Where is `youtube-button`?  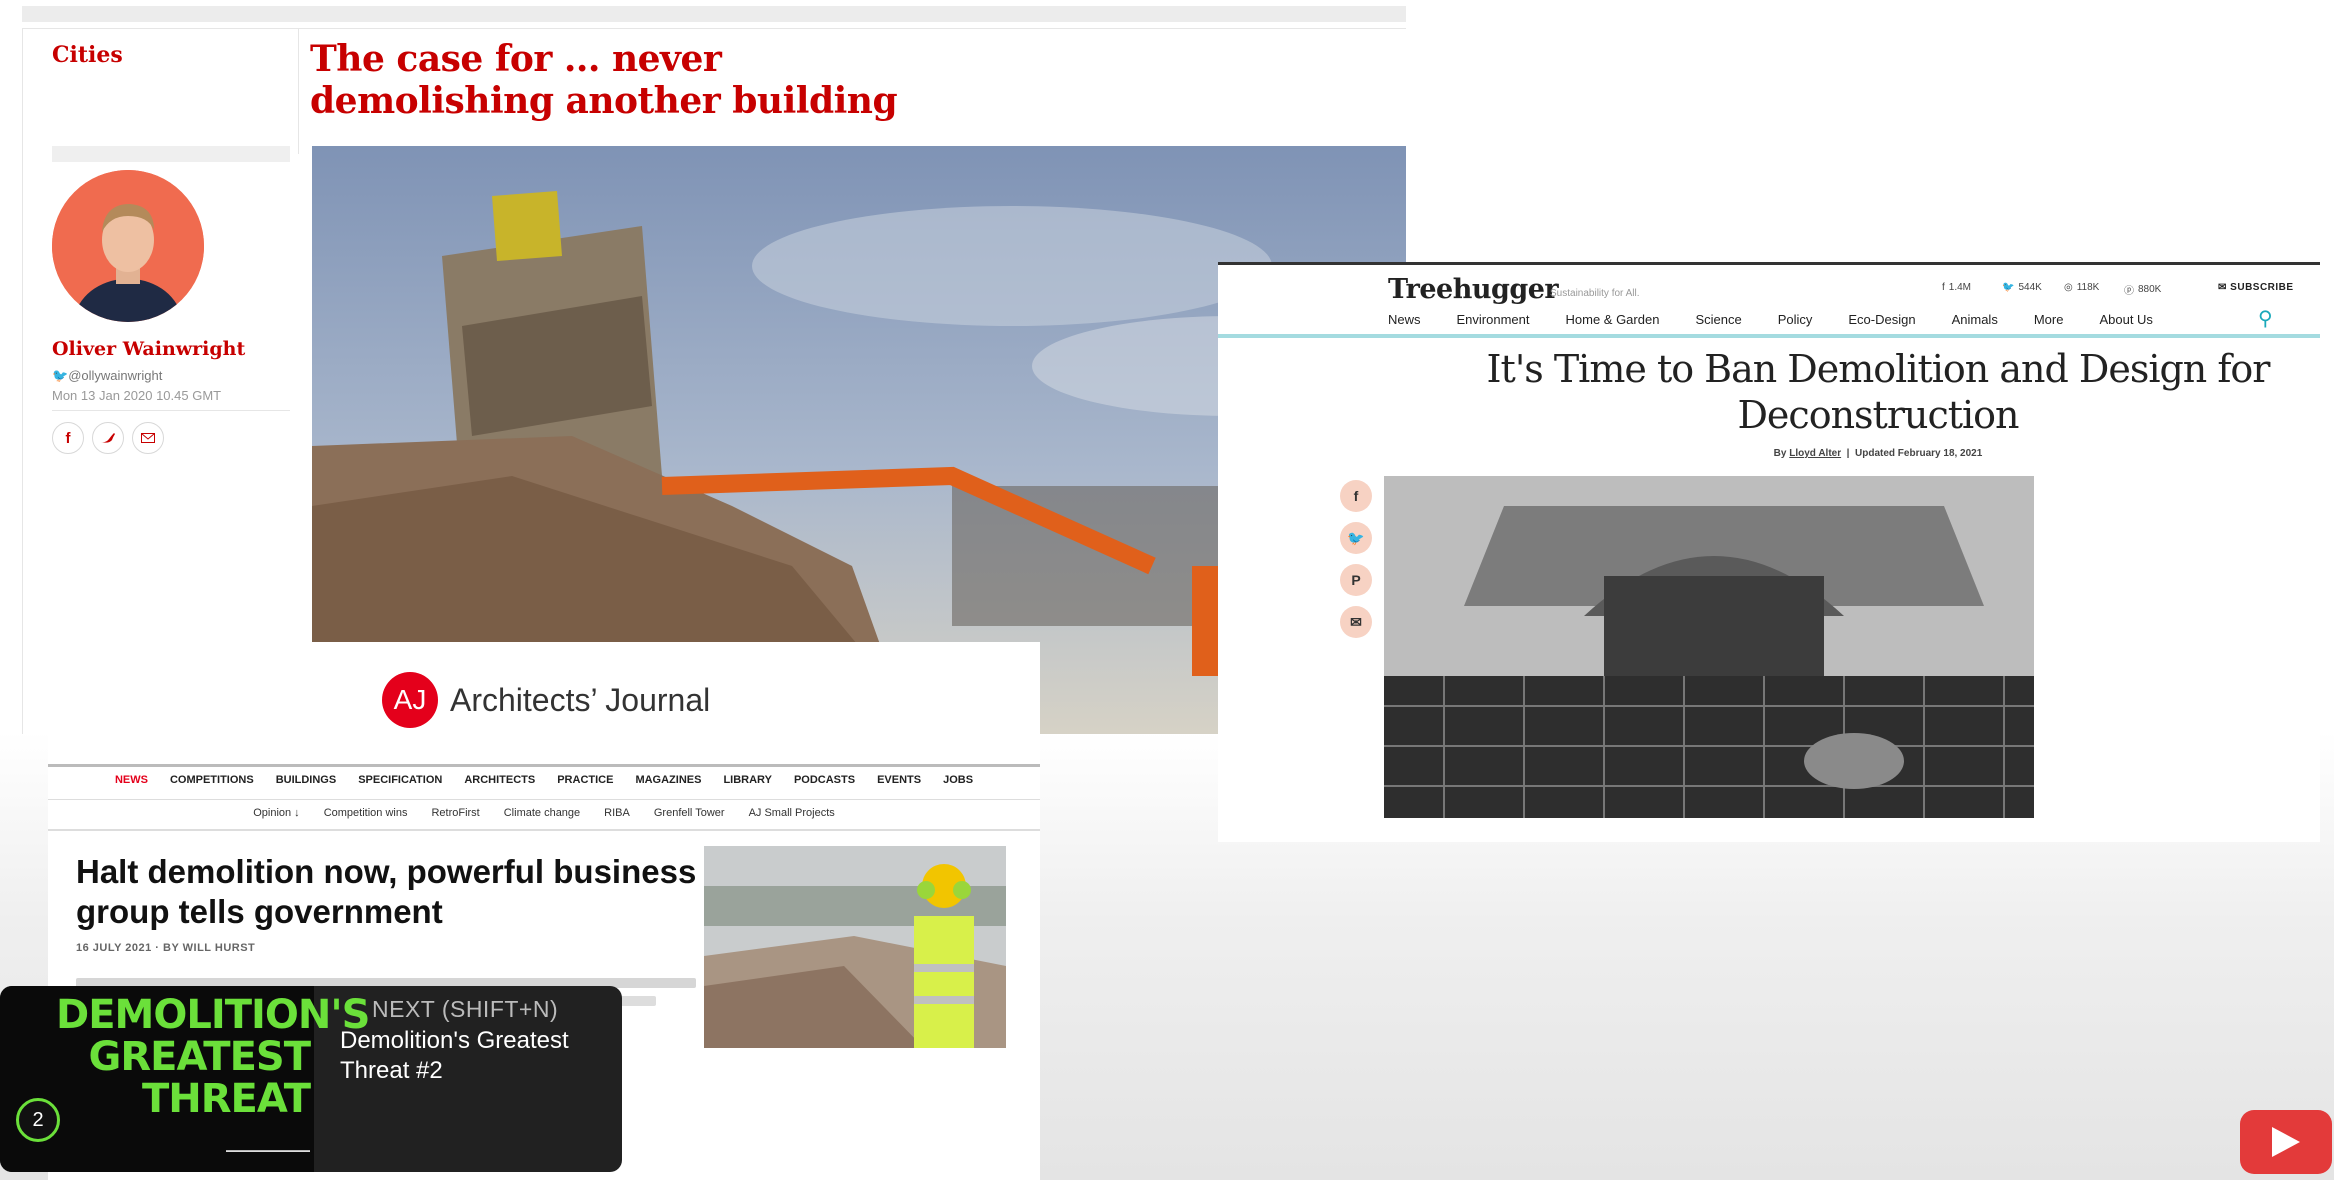 youtube-button is located at coordinates (2286, 1142).